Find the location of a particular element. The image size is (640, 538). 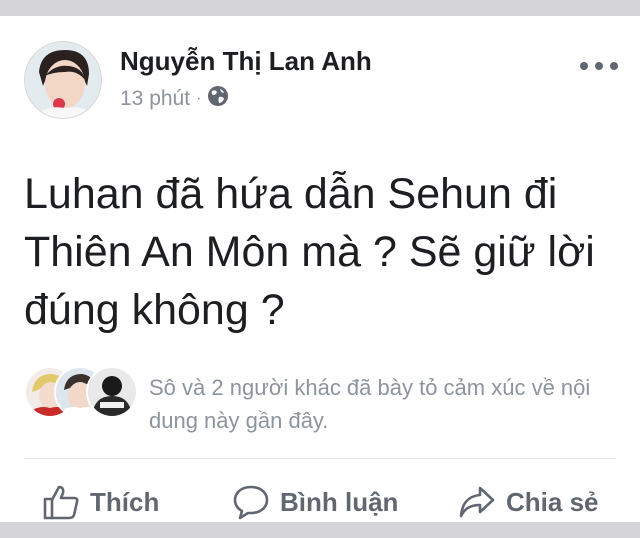

like-label: Thích is located at coordinates (125, 501).